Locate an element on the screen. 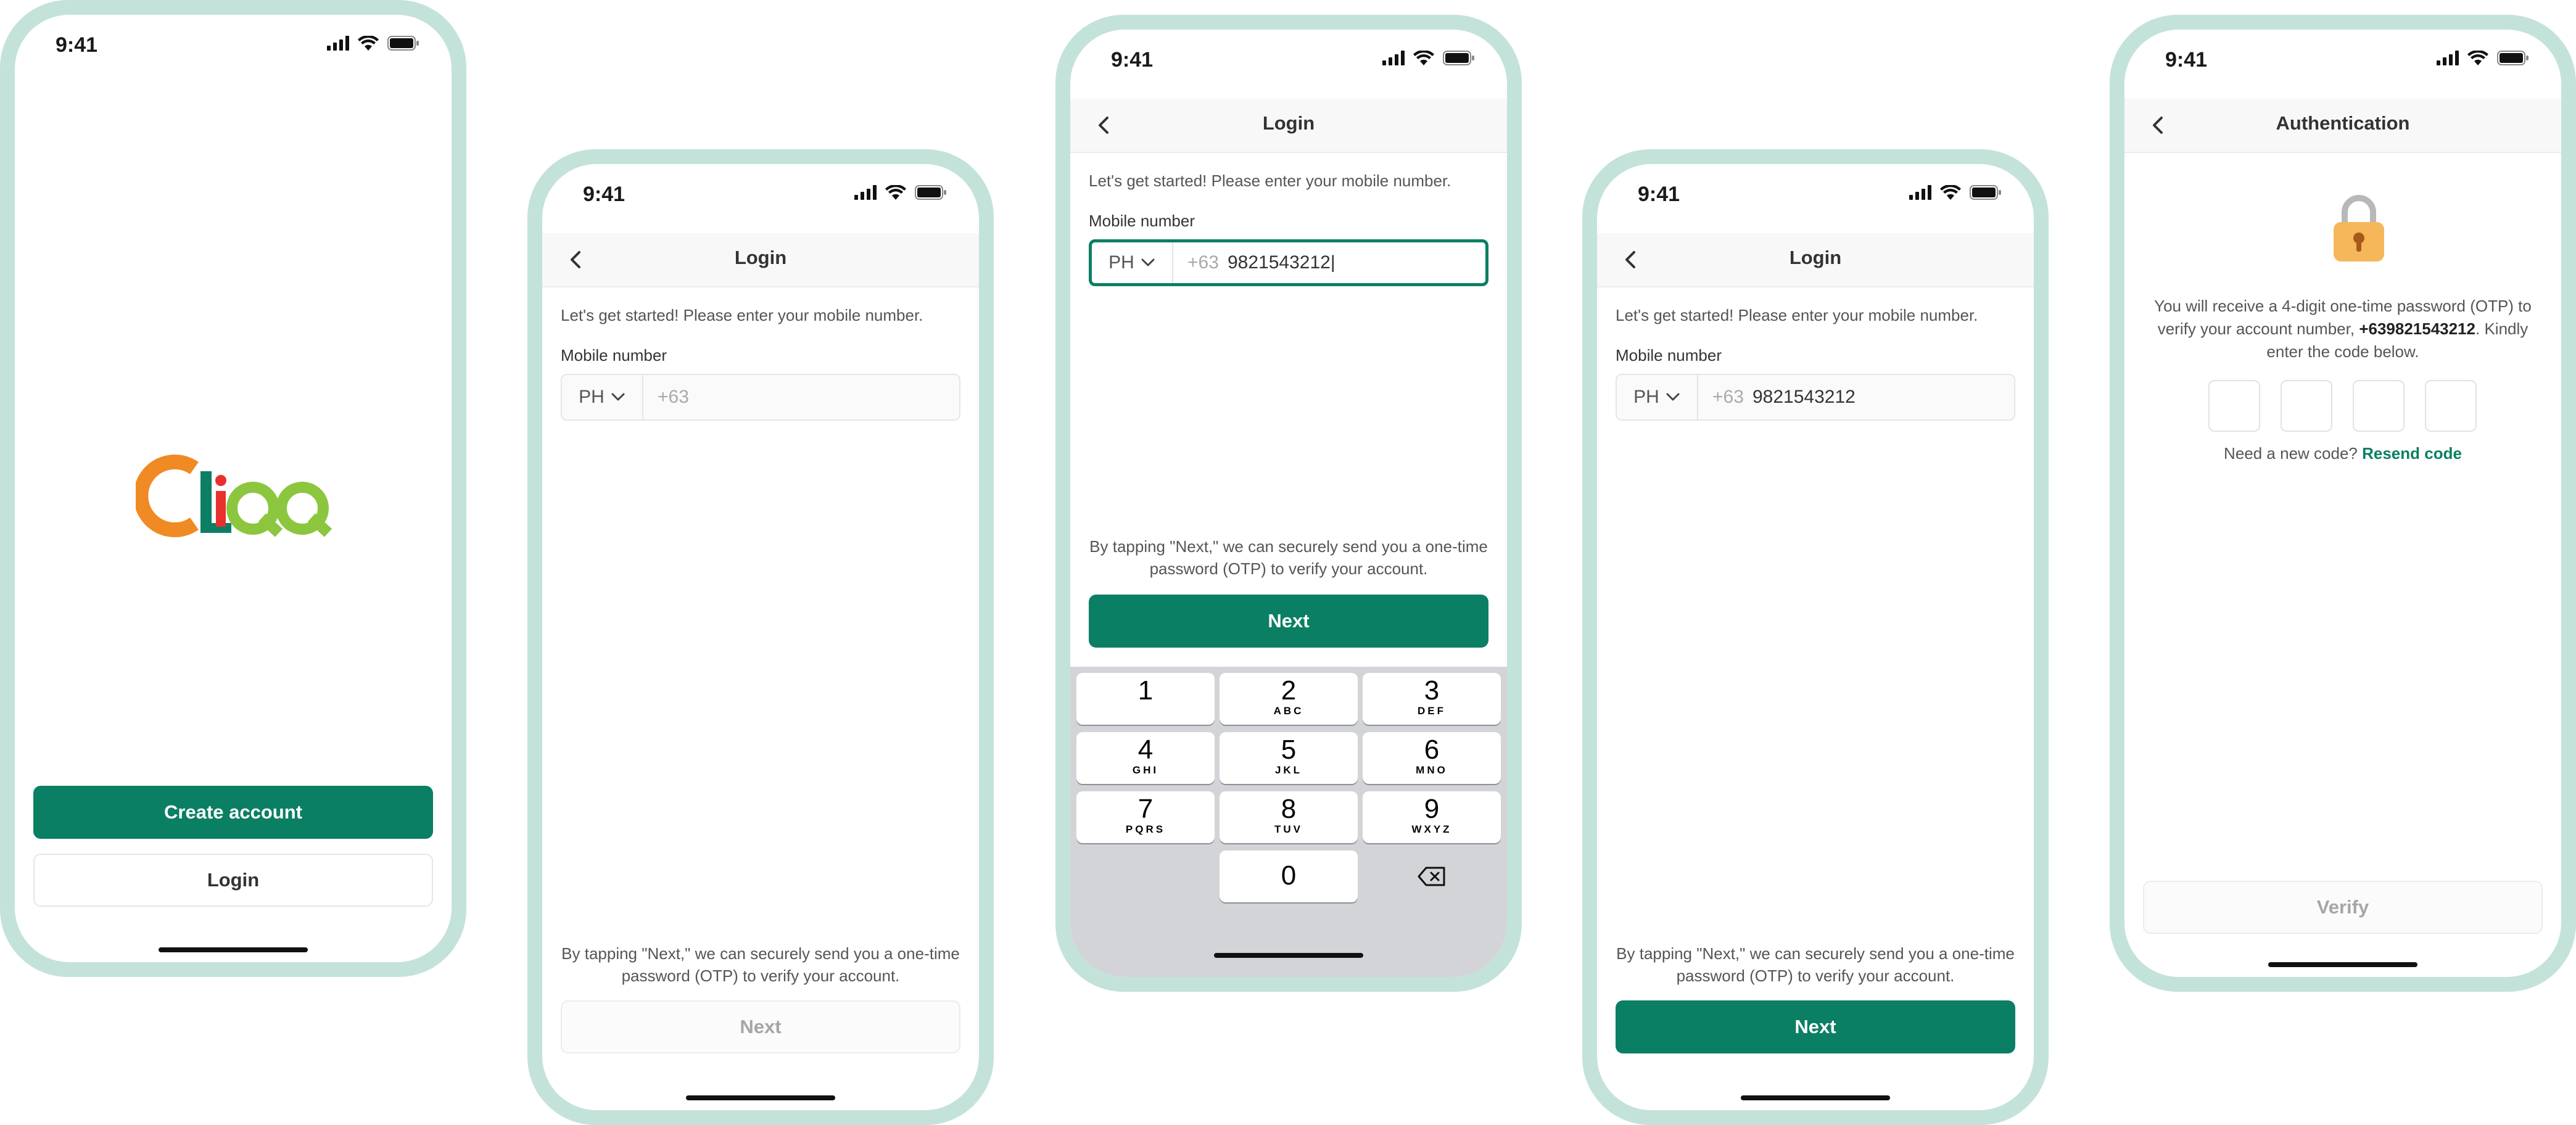 This screenshot has height=1125, width=2576. key-1: 1 is located at coordinates (1145, 699).